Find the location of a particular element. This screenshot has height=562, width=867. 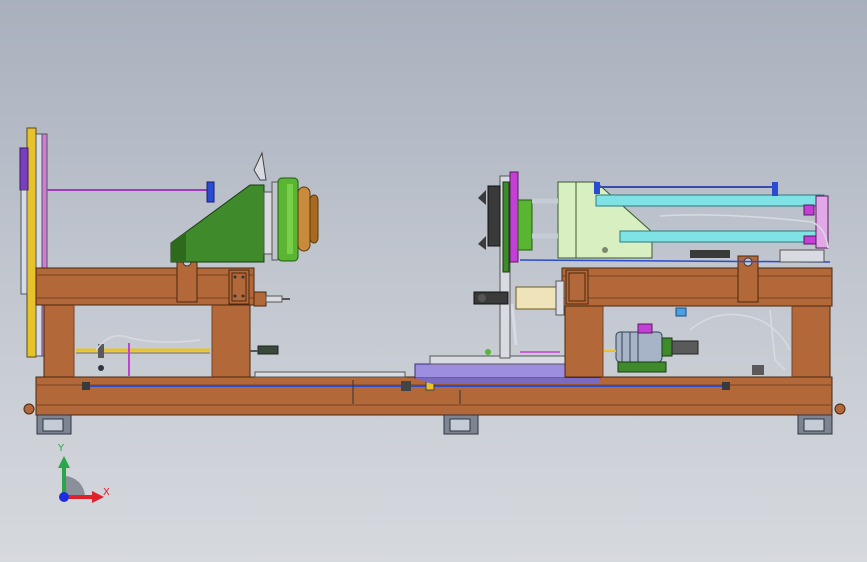

coordinate-triad is located at coordinates (81, 479).